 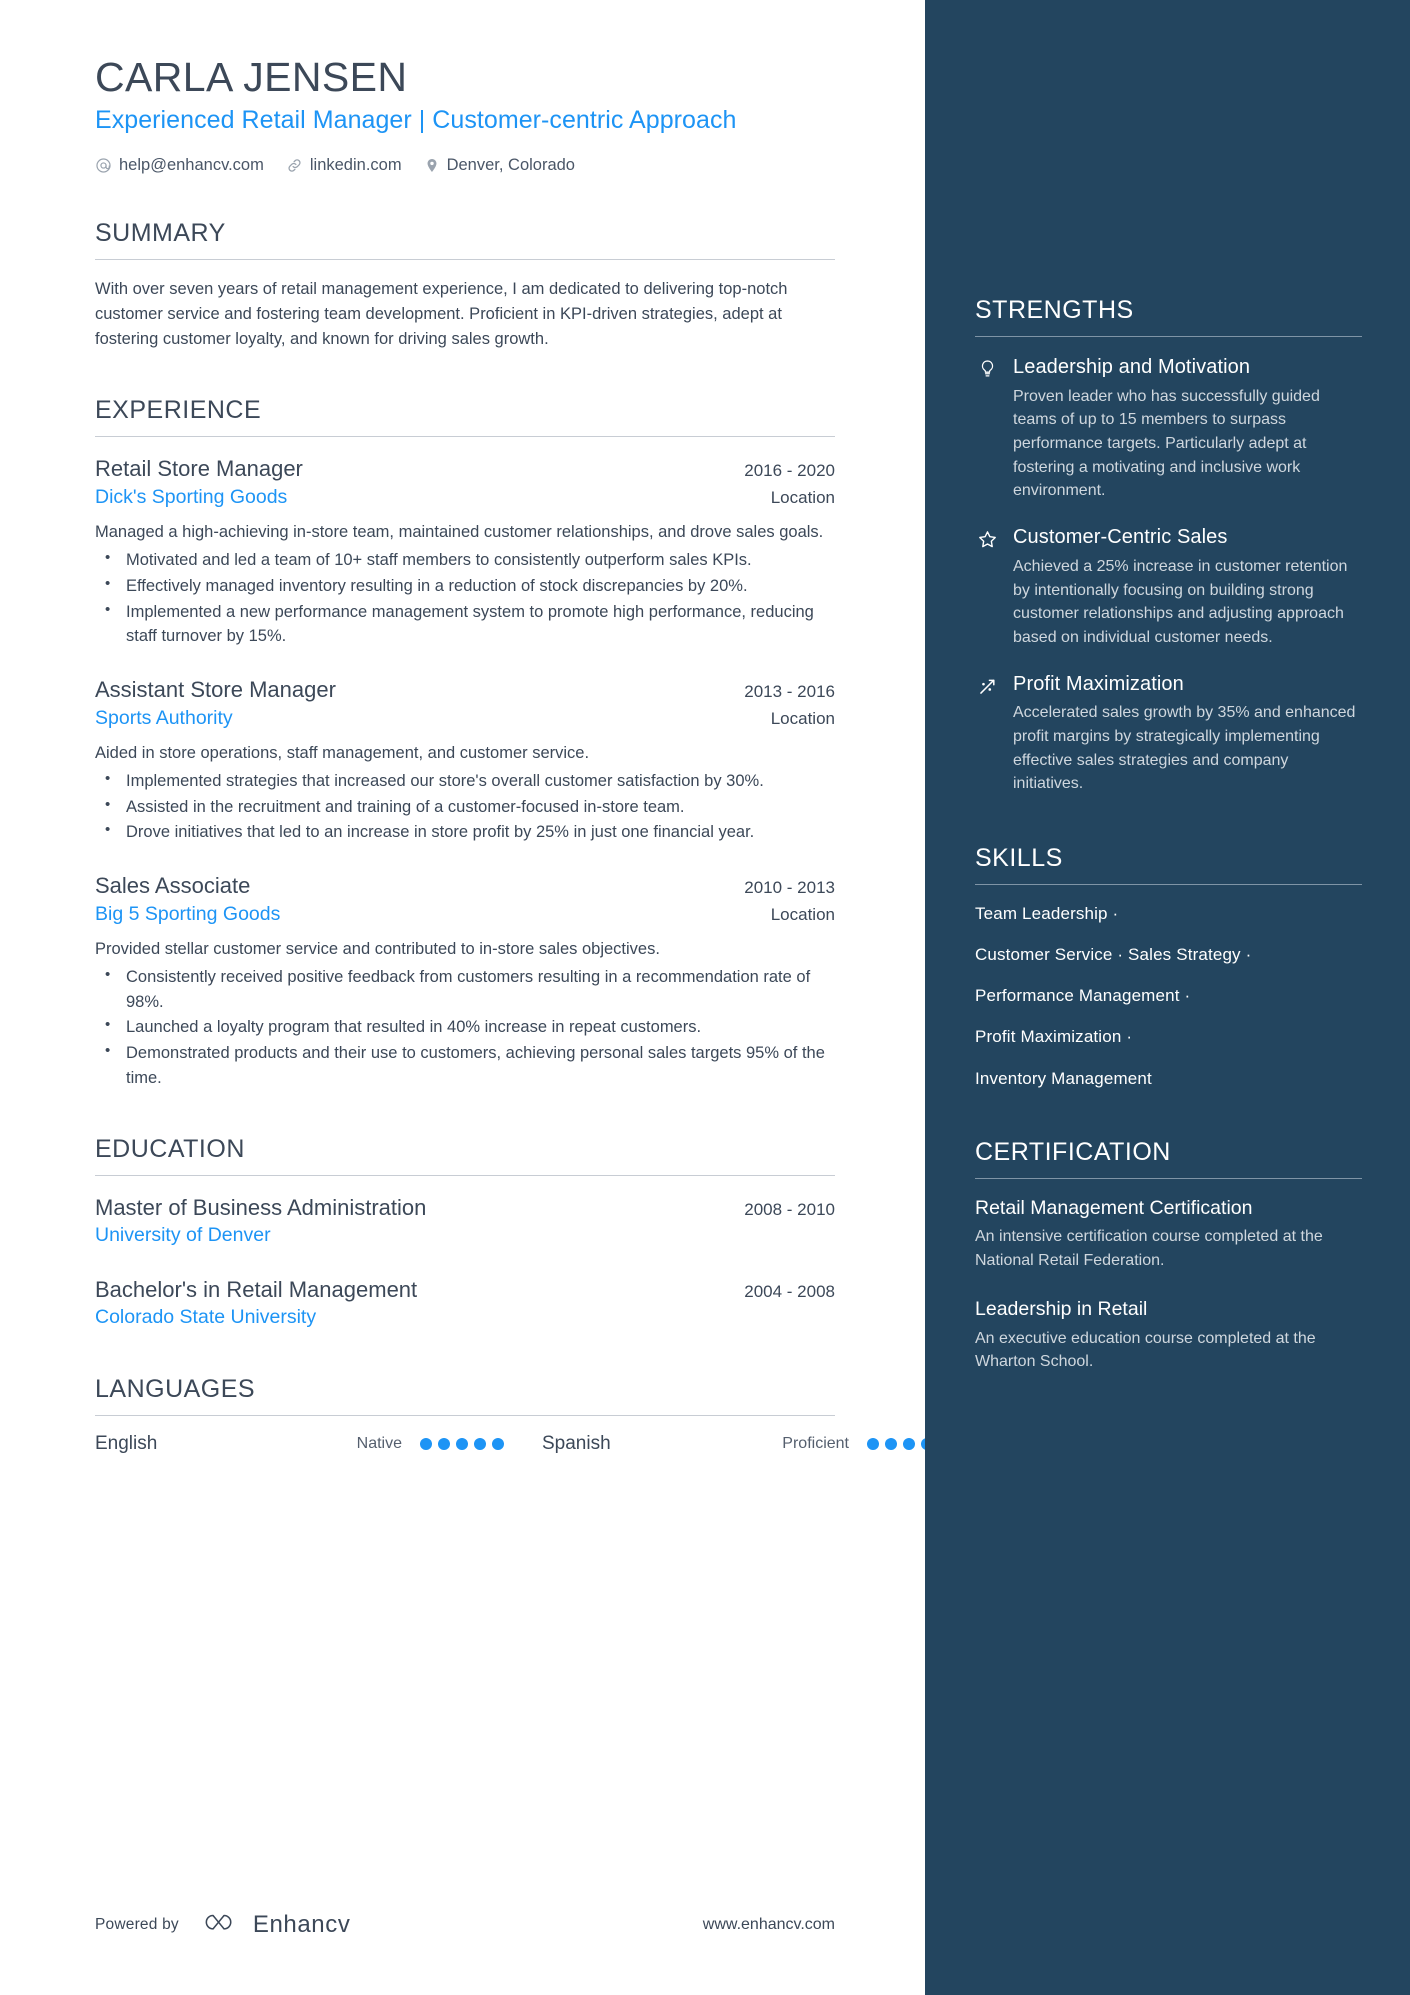 I want to click on enhancv-brand: Enhancv, so click(x=274, y=1924).